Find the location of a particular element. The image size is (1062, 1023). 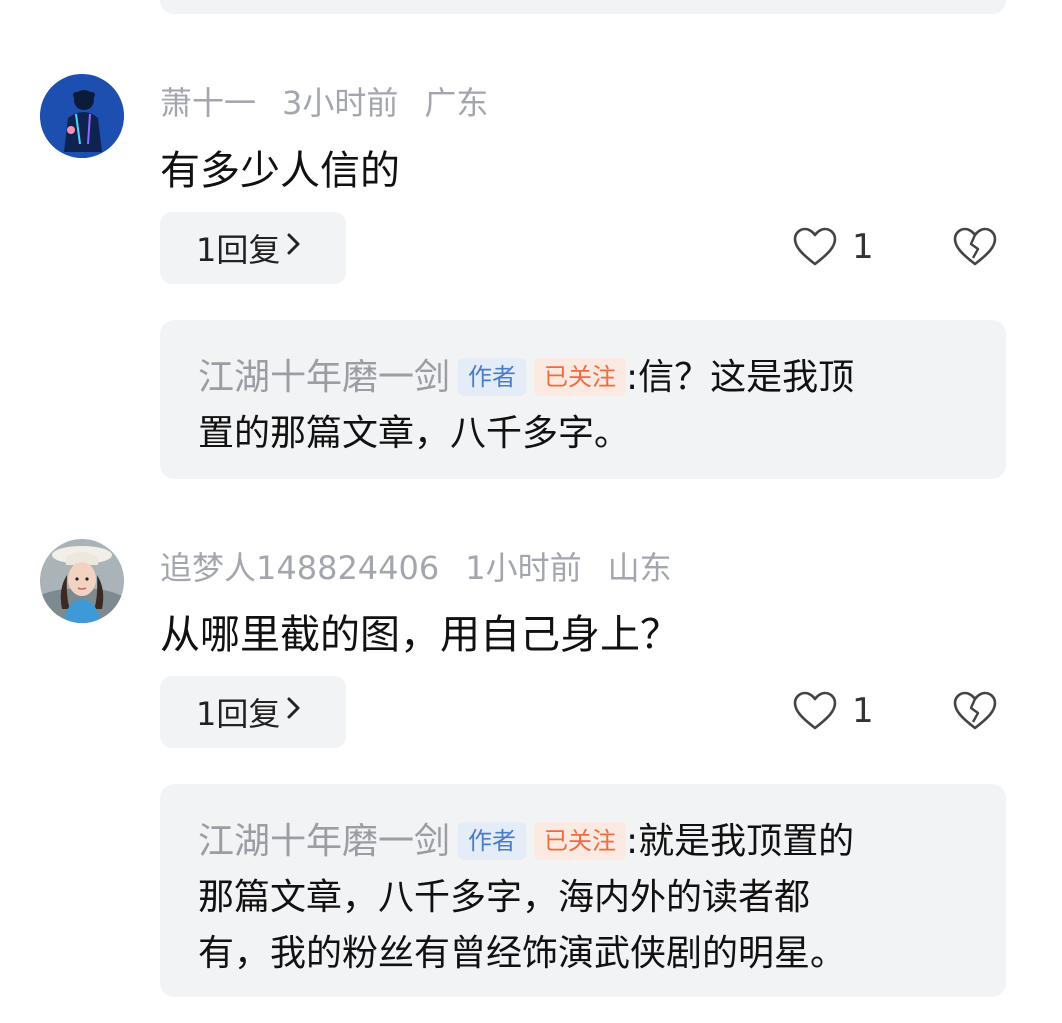

timestamp: 3小时前 is located at coordinates (340, 103).